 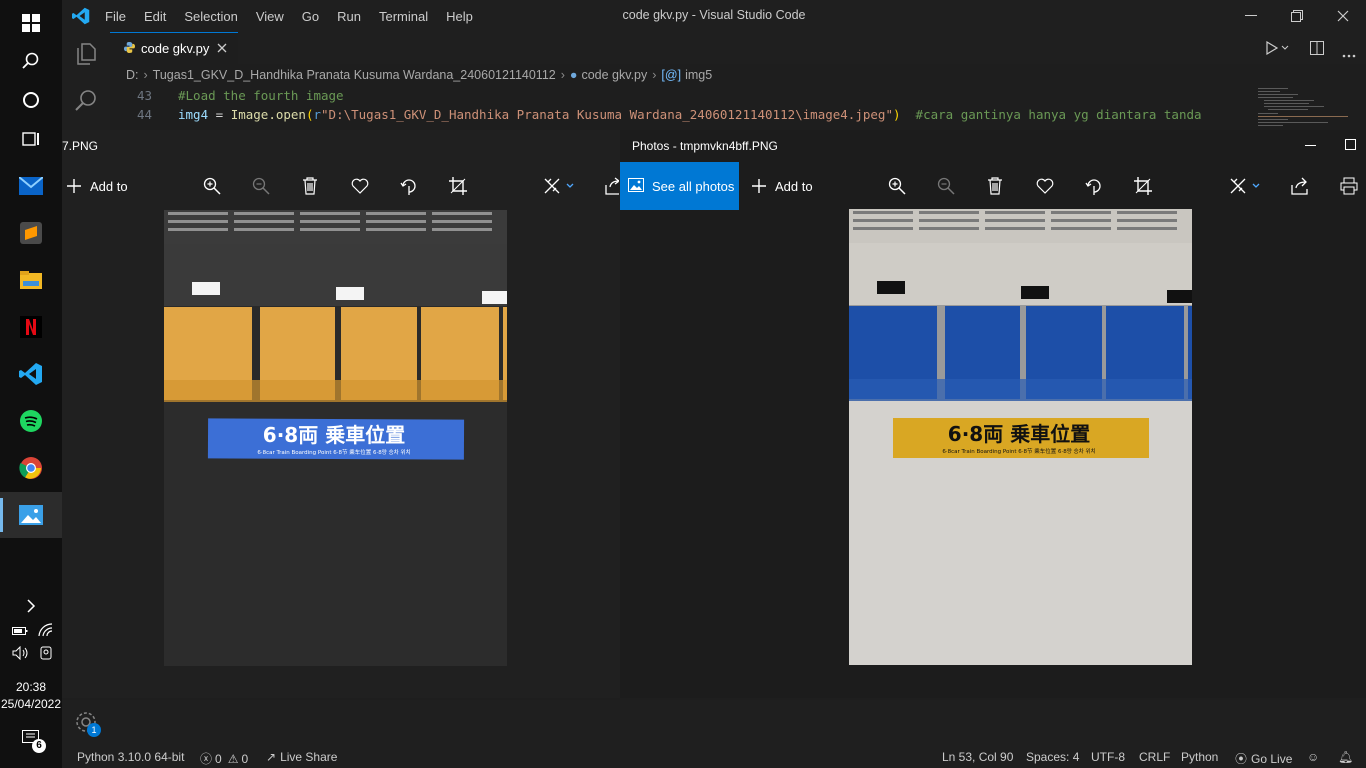 I want to click on task-view-icon, so click(x=31, y=139).